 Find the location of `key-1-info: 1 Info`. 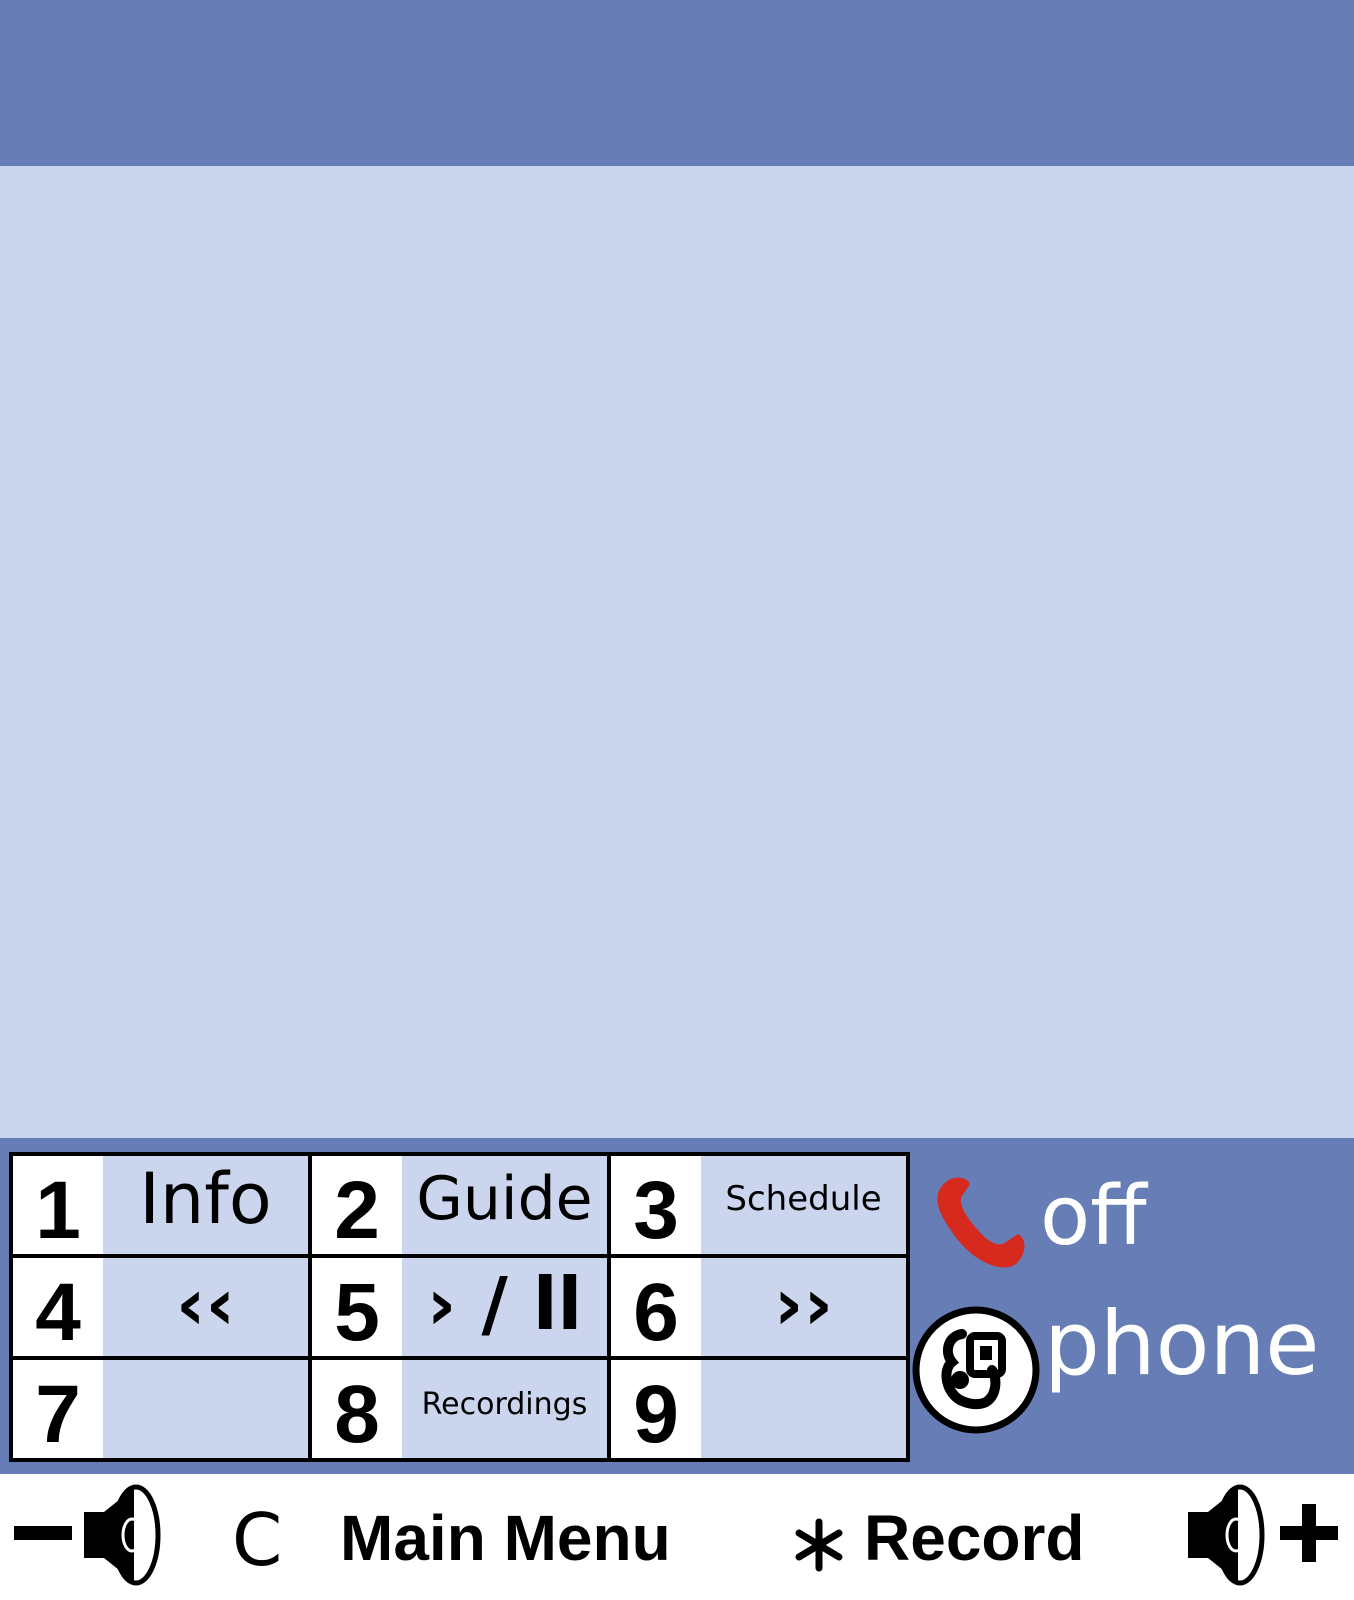

key-1-info: 1 Info is located at coordinates (160, 1205).